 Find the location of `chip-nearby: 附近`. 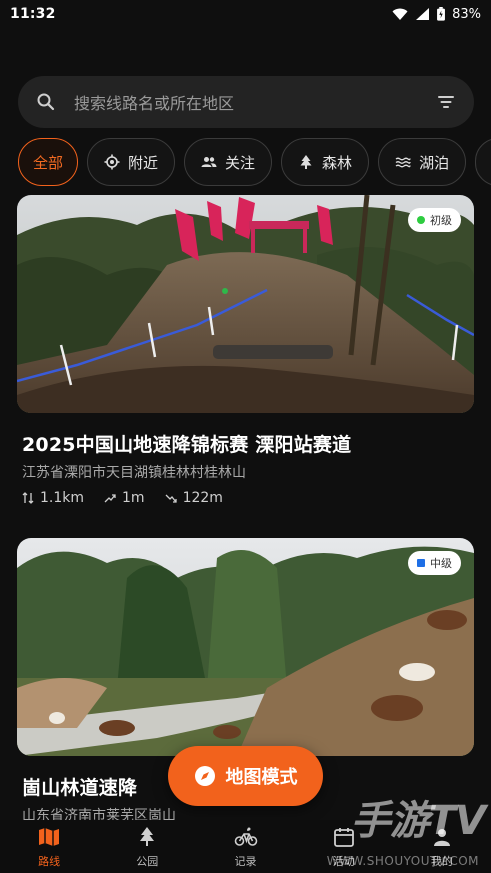

chip-nearby: 附近 is located at coordinates (131, 162).